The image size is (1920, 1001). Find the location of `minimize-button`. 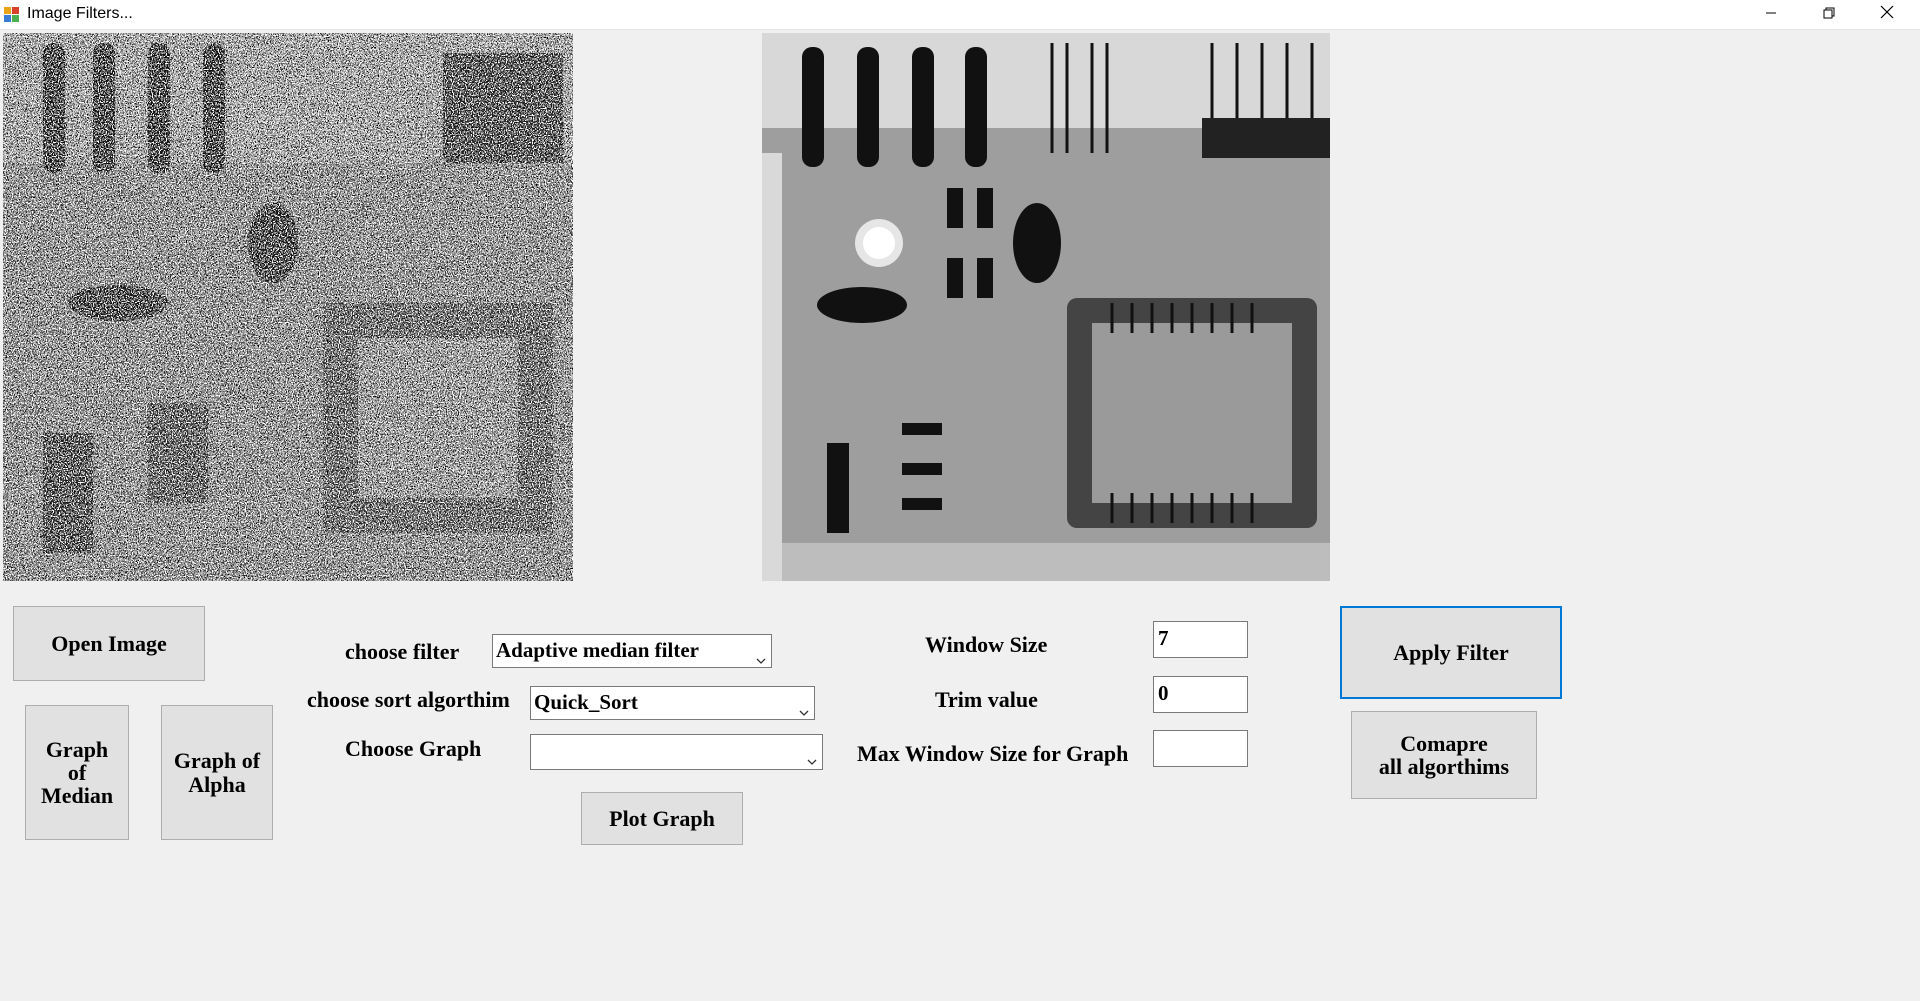

minimize-button is located at coordinates (1771, 14).